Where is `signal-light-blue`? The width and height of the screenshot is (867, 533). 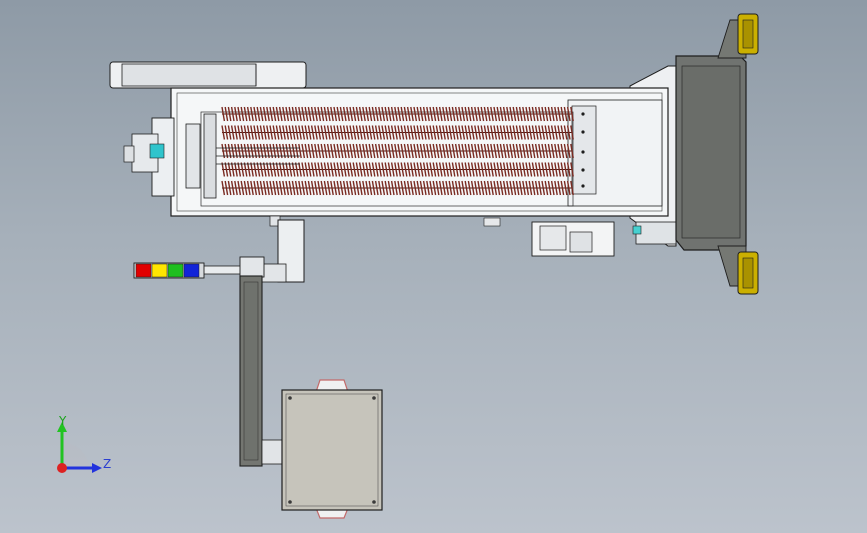 signal-light-blue is located at coordinates (191, 270).